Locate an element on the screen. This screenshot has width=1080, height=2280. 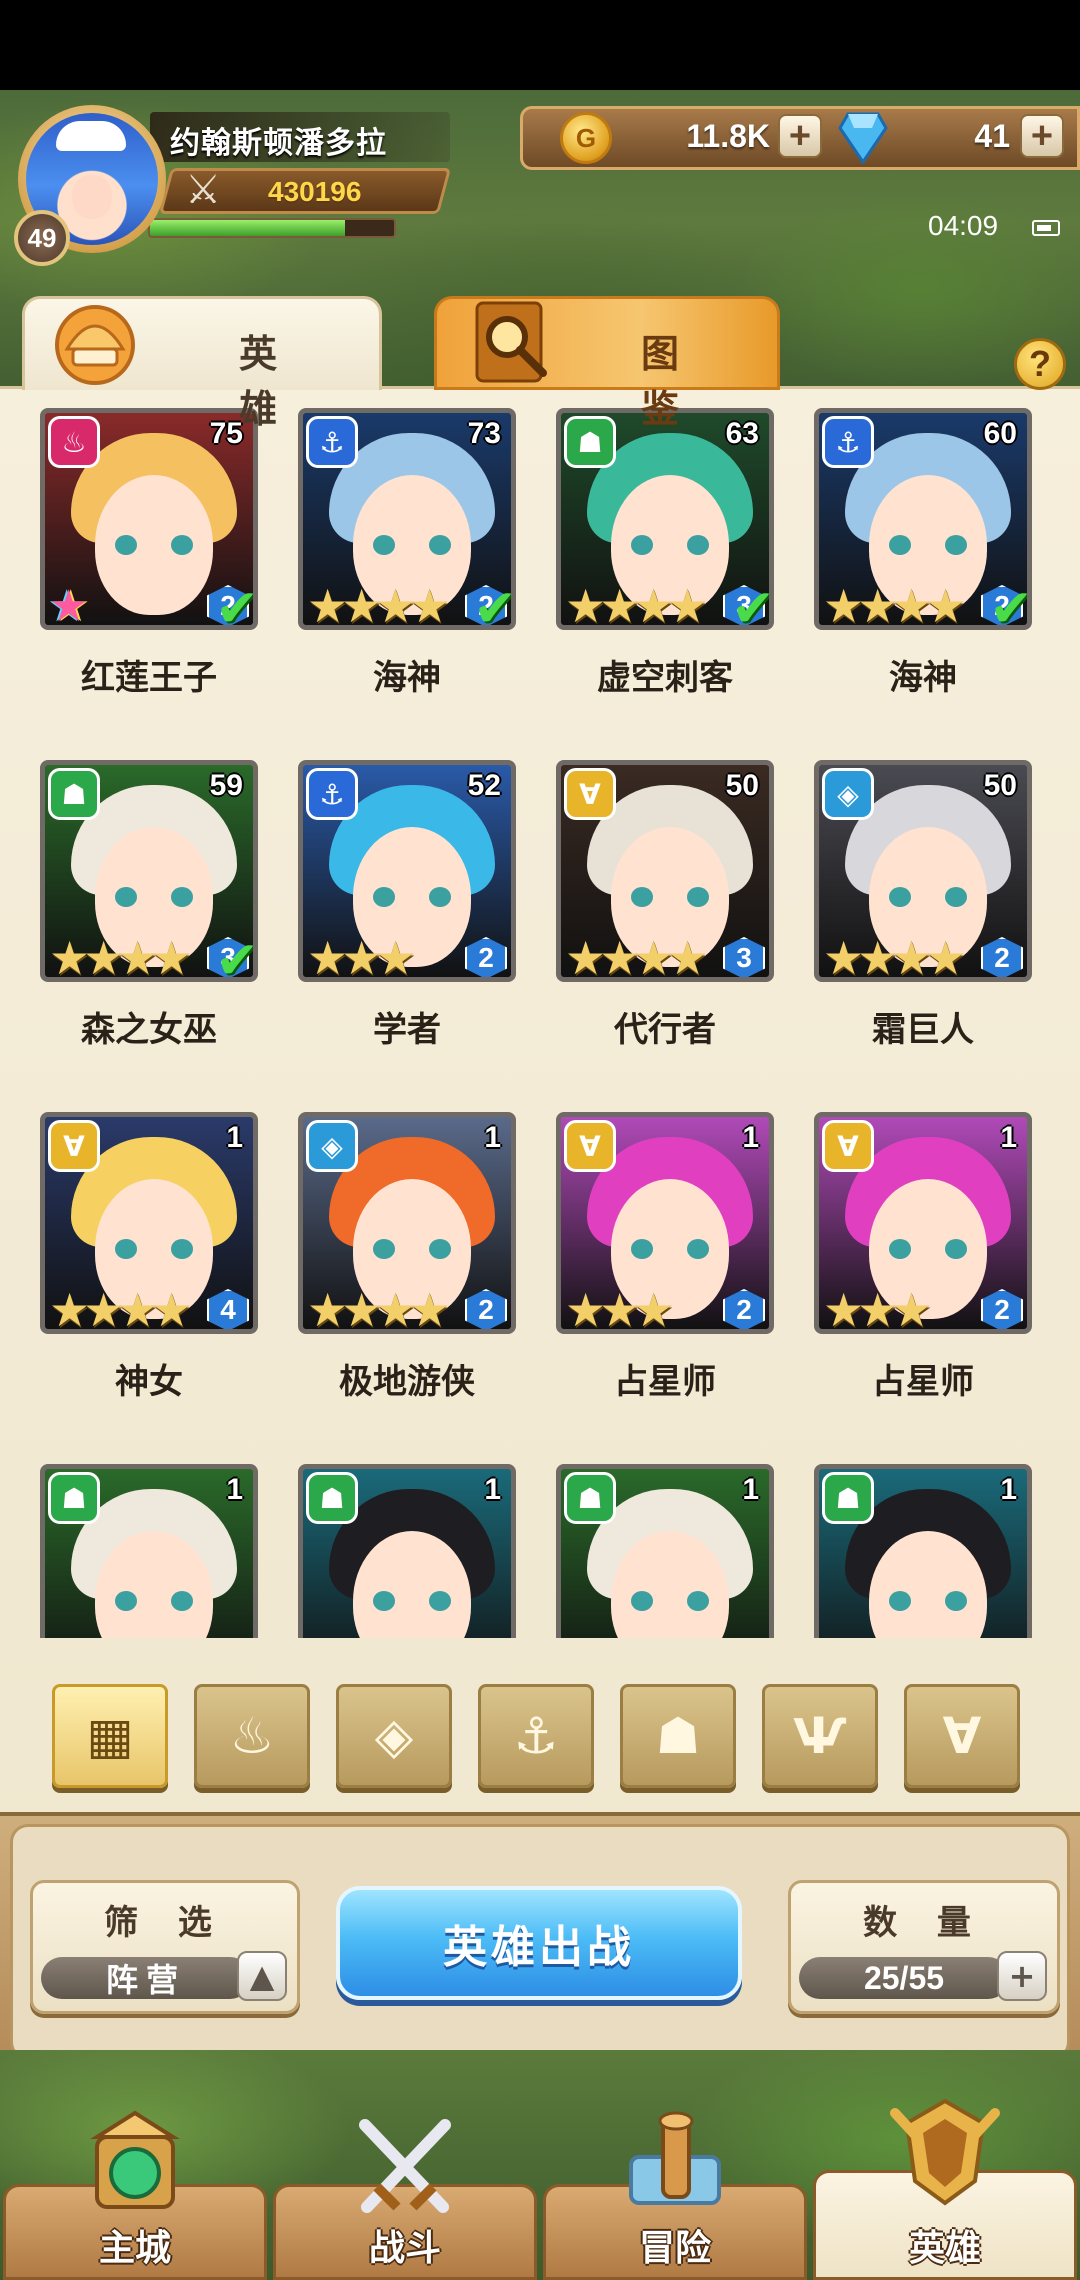
hero-portrait: ☗ 1 is located at coordinates (149, 1551).